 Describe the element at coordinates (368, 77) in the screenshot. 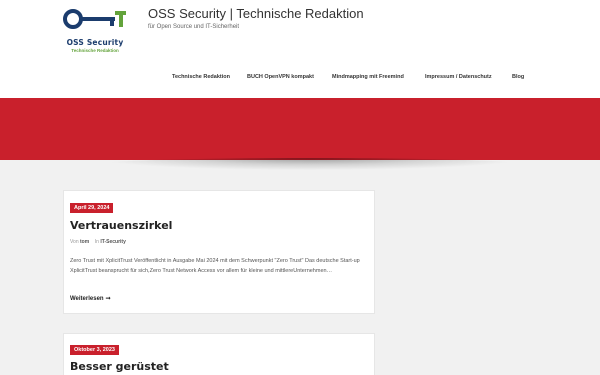

I see `nav-item-mindmapping: Mindmapping mit Freemind` at that location.